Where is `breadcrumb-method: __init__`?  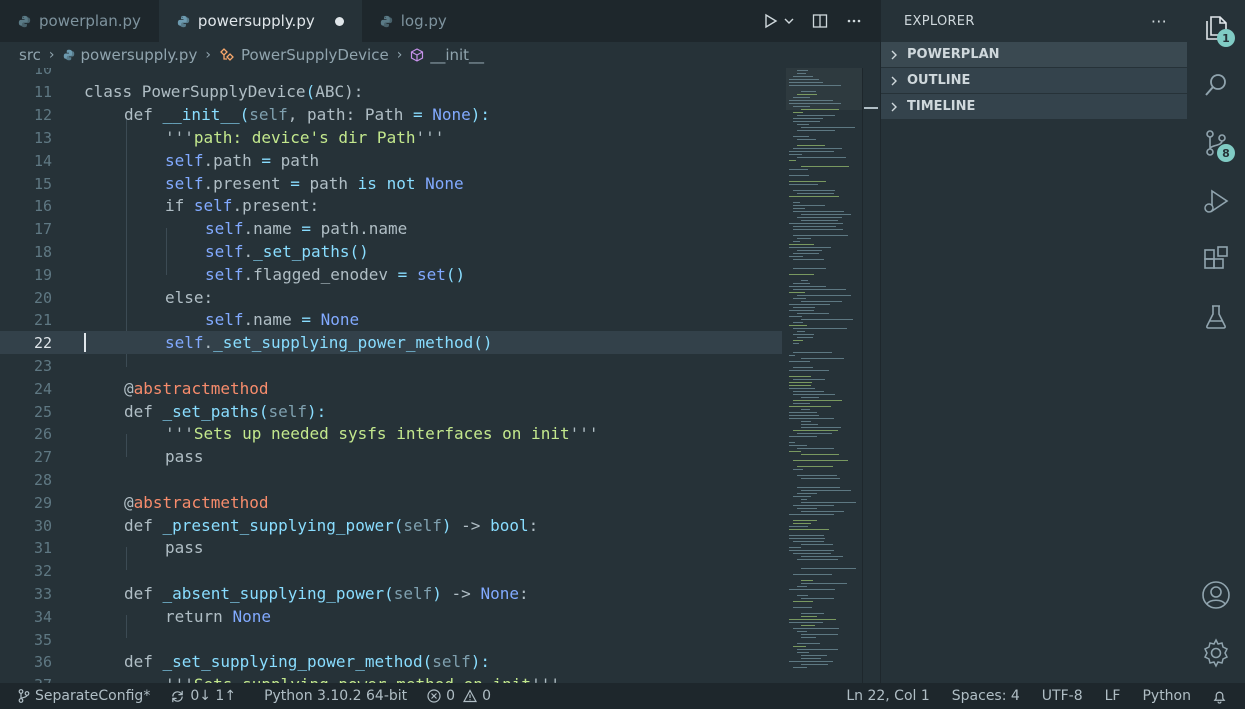
breadcrumb-method: __init__ is located at coordinates (447, 55).